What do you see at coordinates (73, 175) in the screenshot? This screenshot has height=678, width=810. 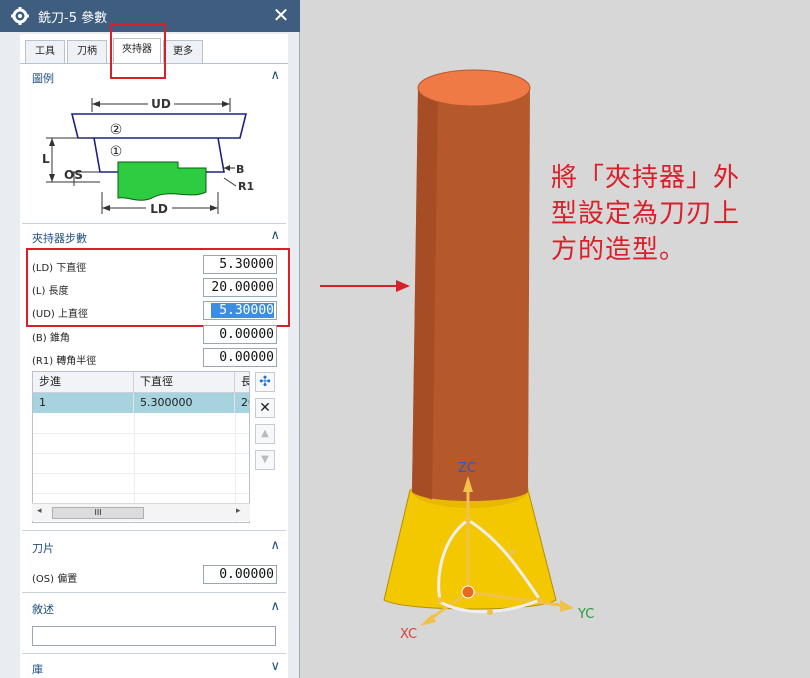 I see `os-label: OS` at bounding box center [73, 175].